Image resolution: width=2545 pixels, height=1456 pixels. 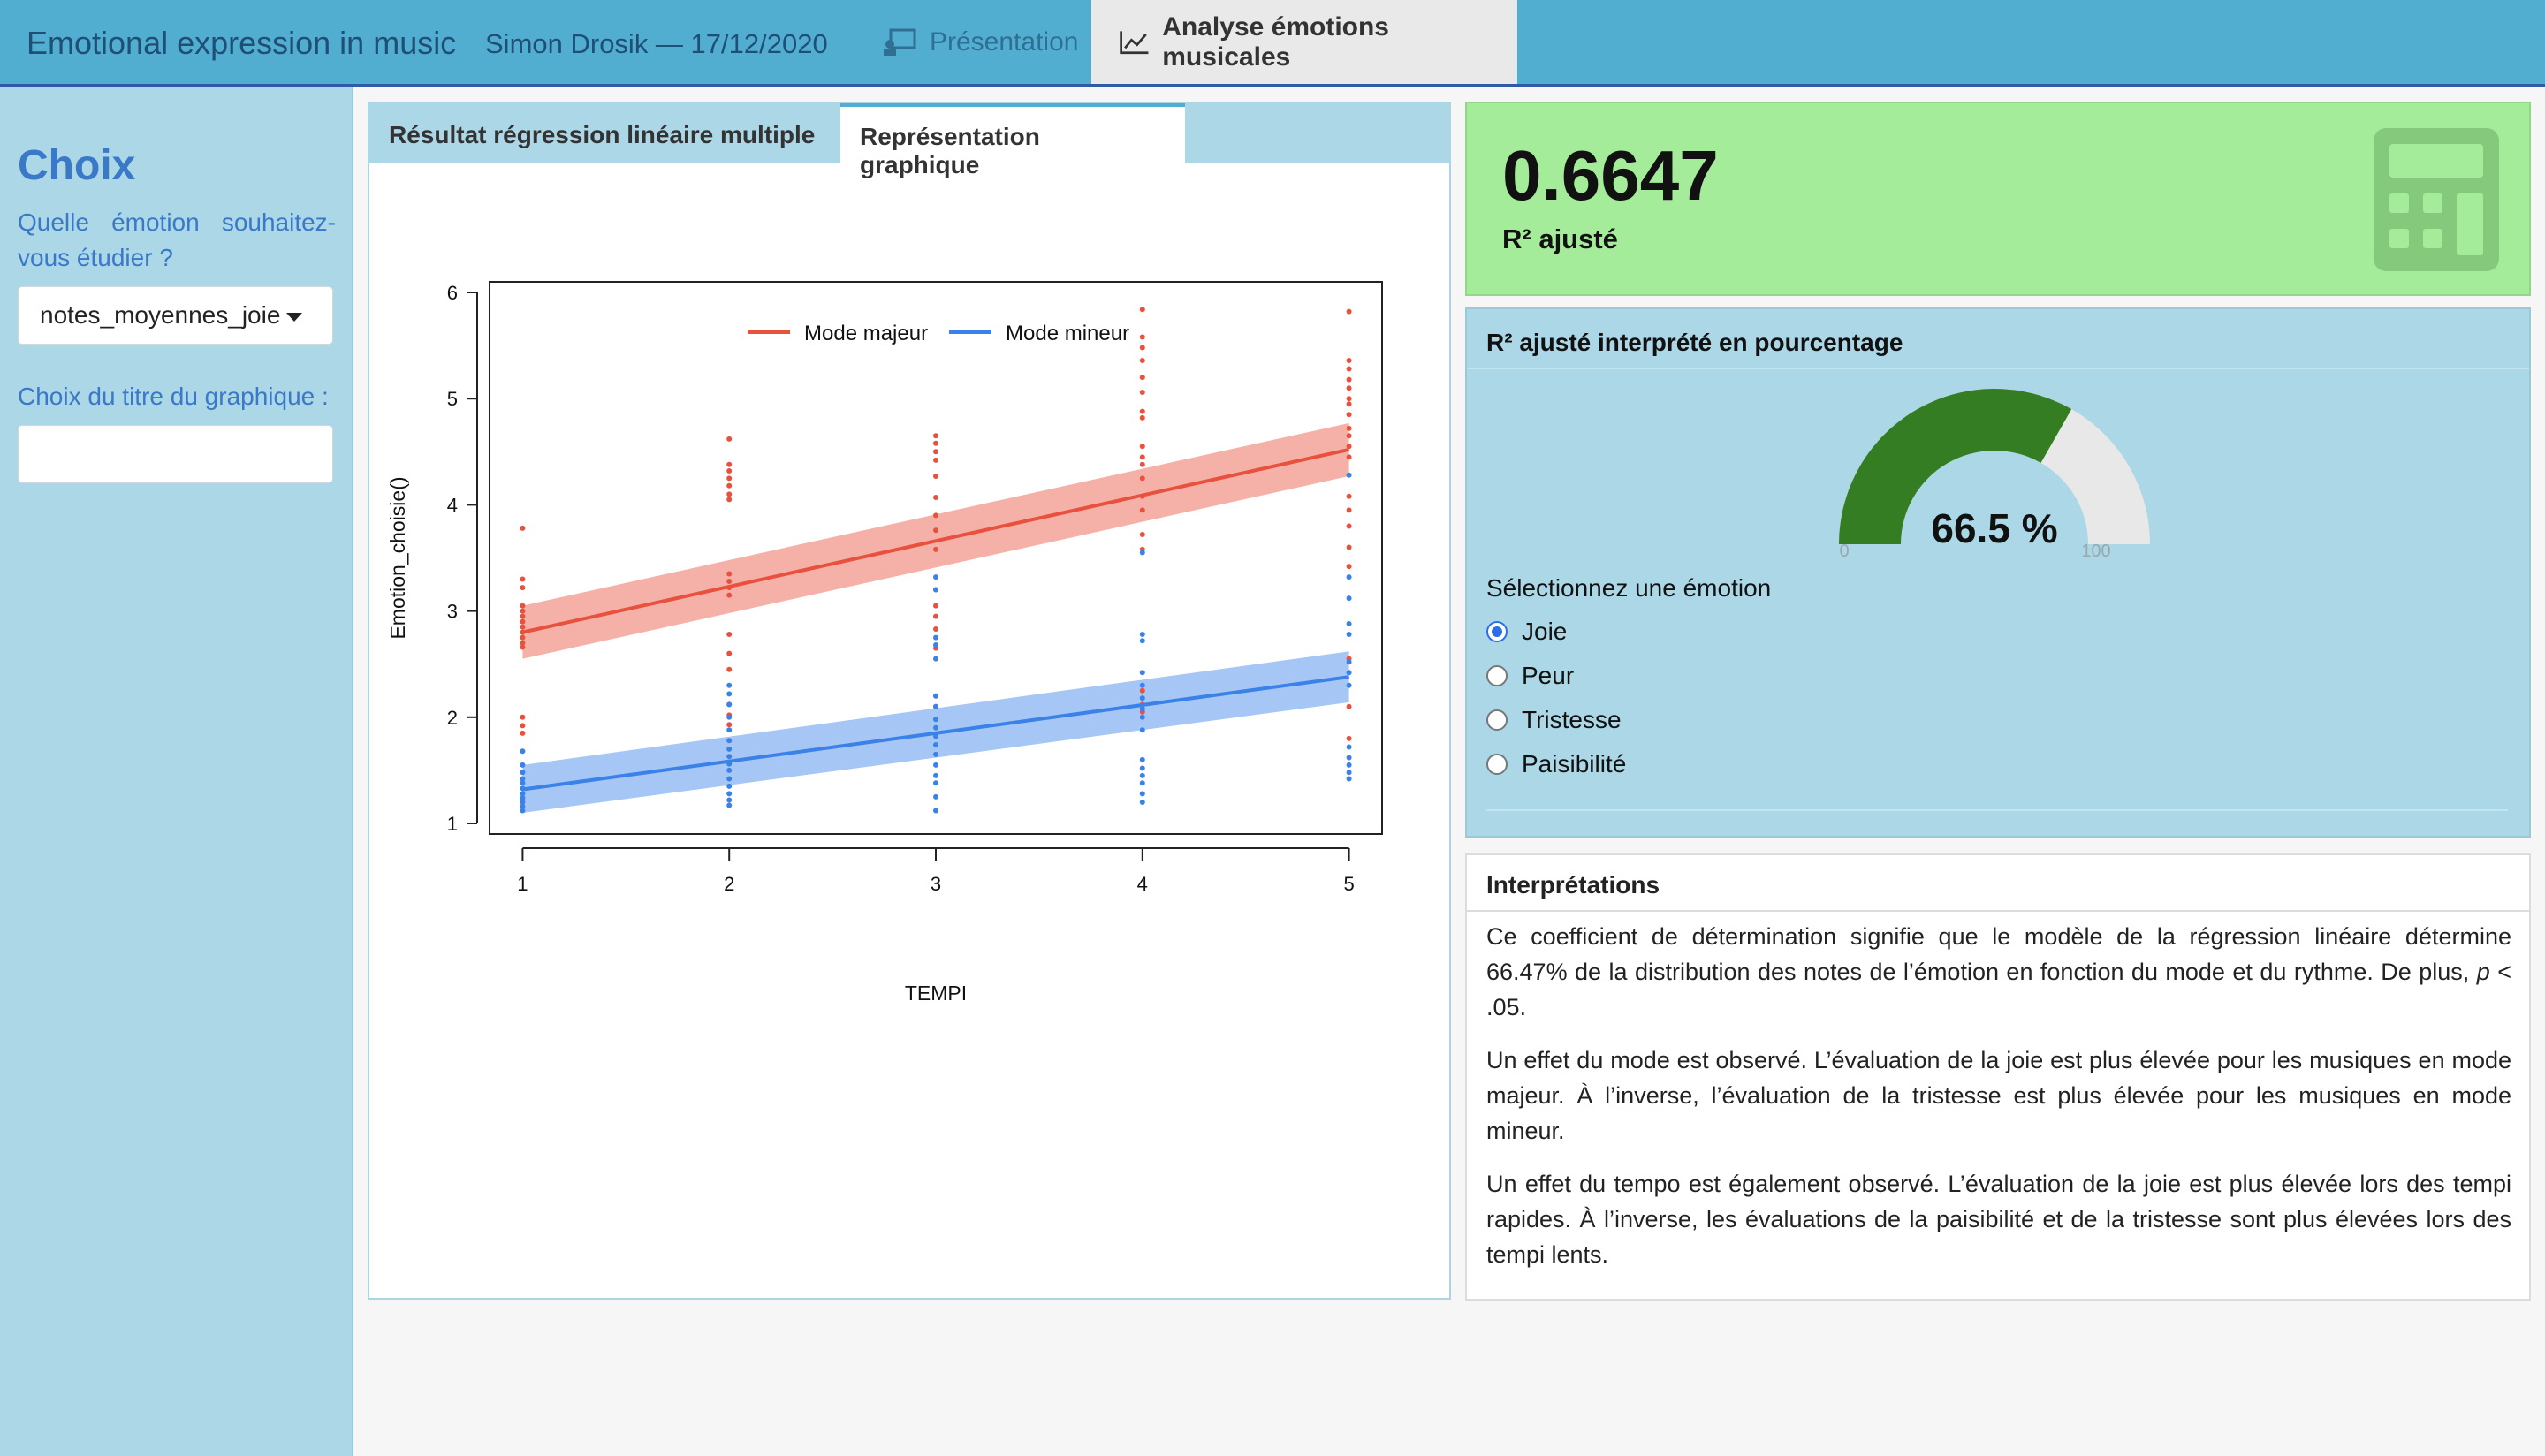 What do you see at coordinates (604, 133) in the screenshot?
I see `tab-regression-result: Résultat régression linéaire multiple` at bounding box center [604, 133].